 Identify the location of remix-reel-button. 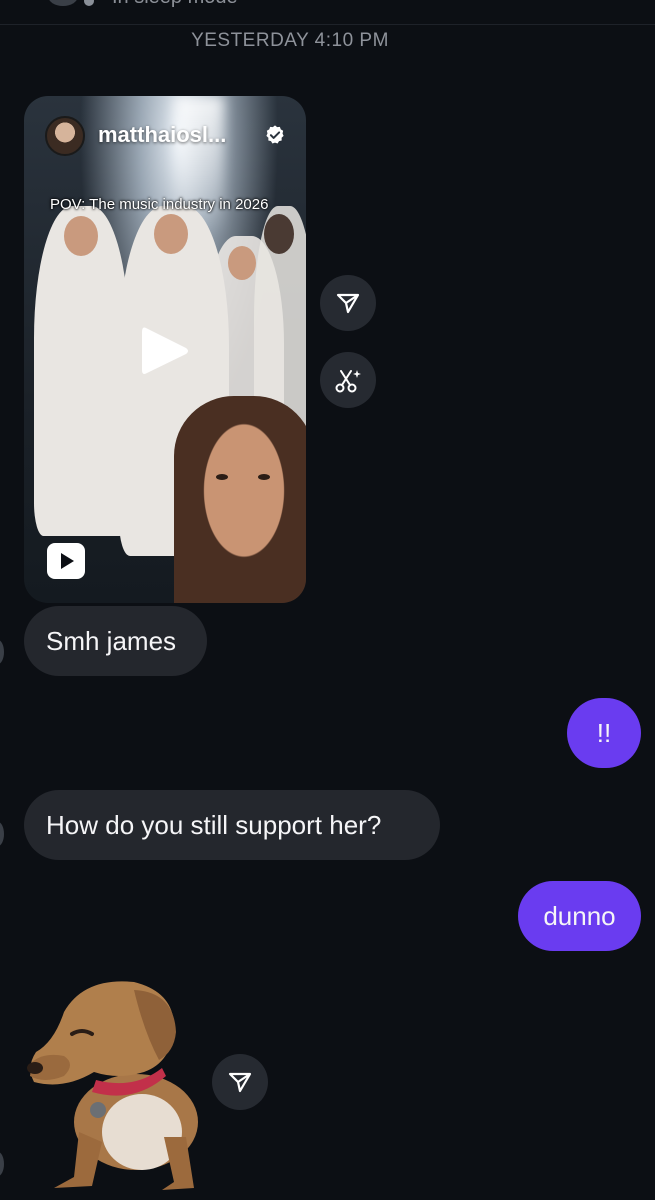
(348, 380).